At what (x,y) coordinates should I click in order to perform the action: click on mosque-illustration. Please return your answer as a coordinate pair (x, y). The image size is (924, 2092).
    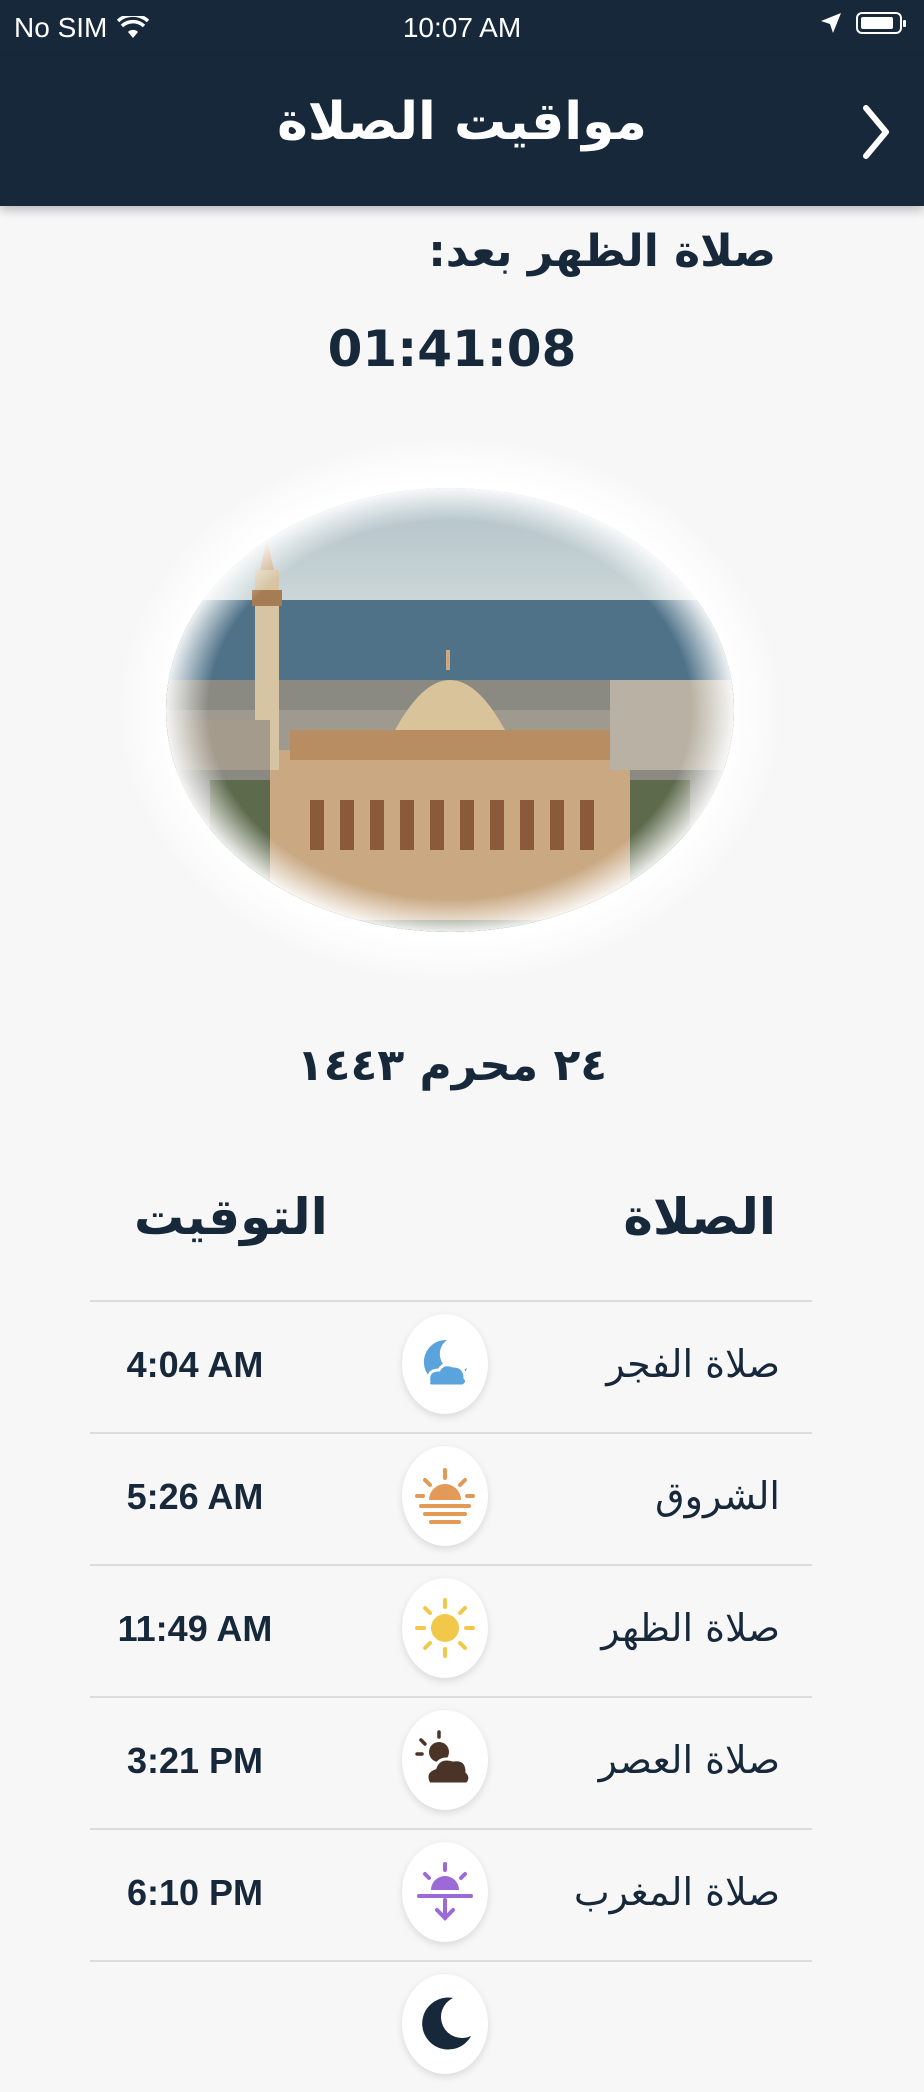
    Looking at the image, I should click on (450, 710).